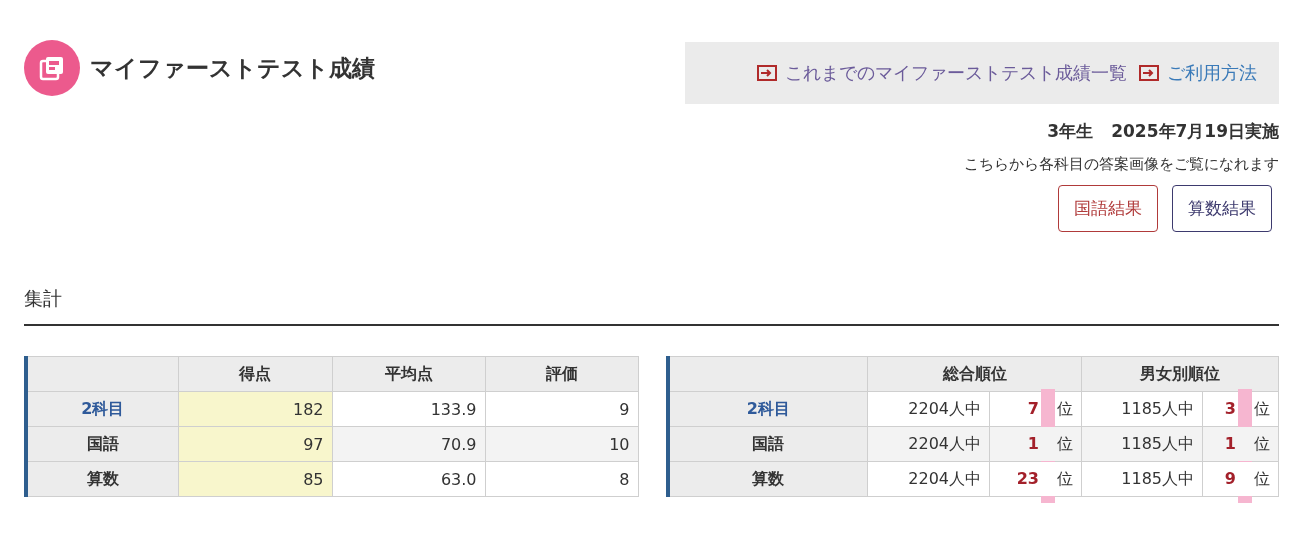  Describe the element at coordinates (1033, 408) in the screenshot. I see `rank-number: 7` at that location.